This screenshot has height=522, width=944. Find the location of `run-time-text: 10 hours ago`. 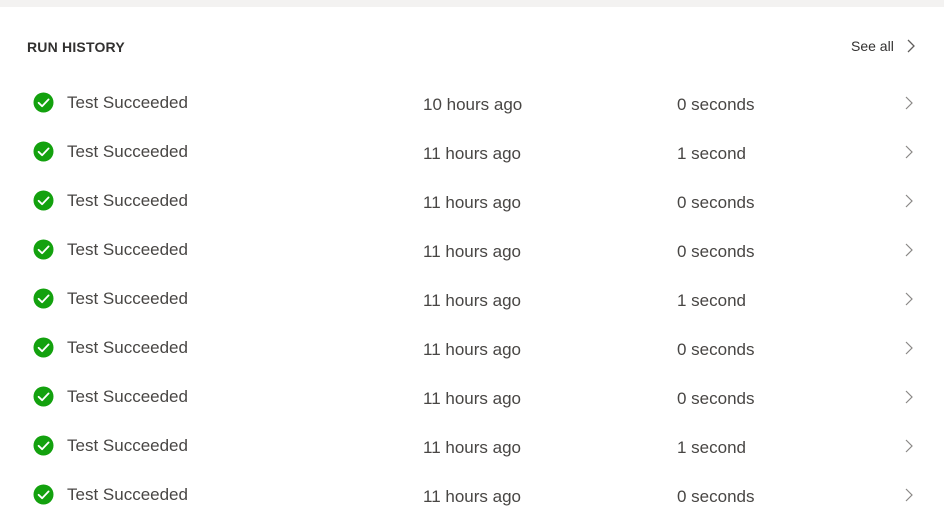

run-time-text: 10 hours ago is located at coordinates (473, 104).